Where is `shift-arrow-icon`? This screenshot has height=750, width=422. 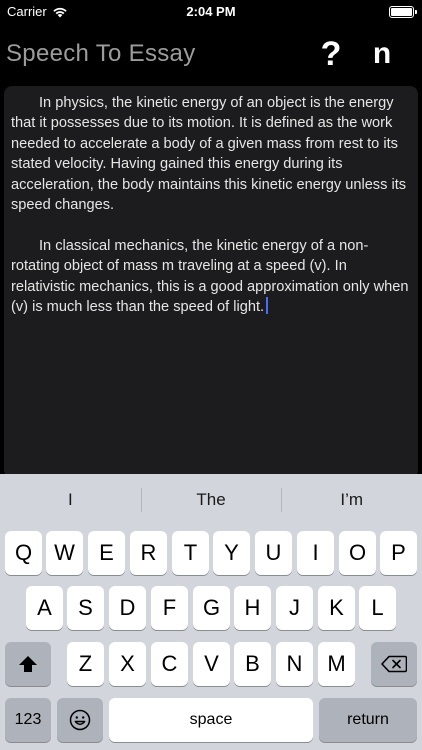 shift-arrow-icon is located at coordinates (28, 664).